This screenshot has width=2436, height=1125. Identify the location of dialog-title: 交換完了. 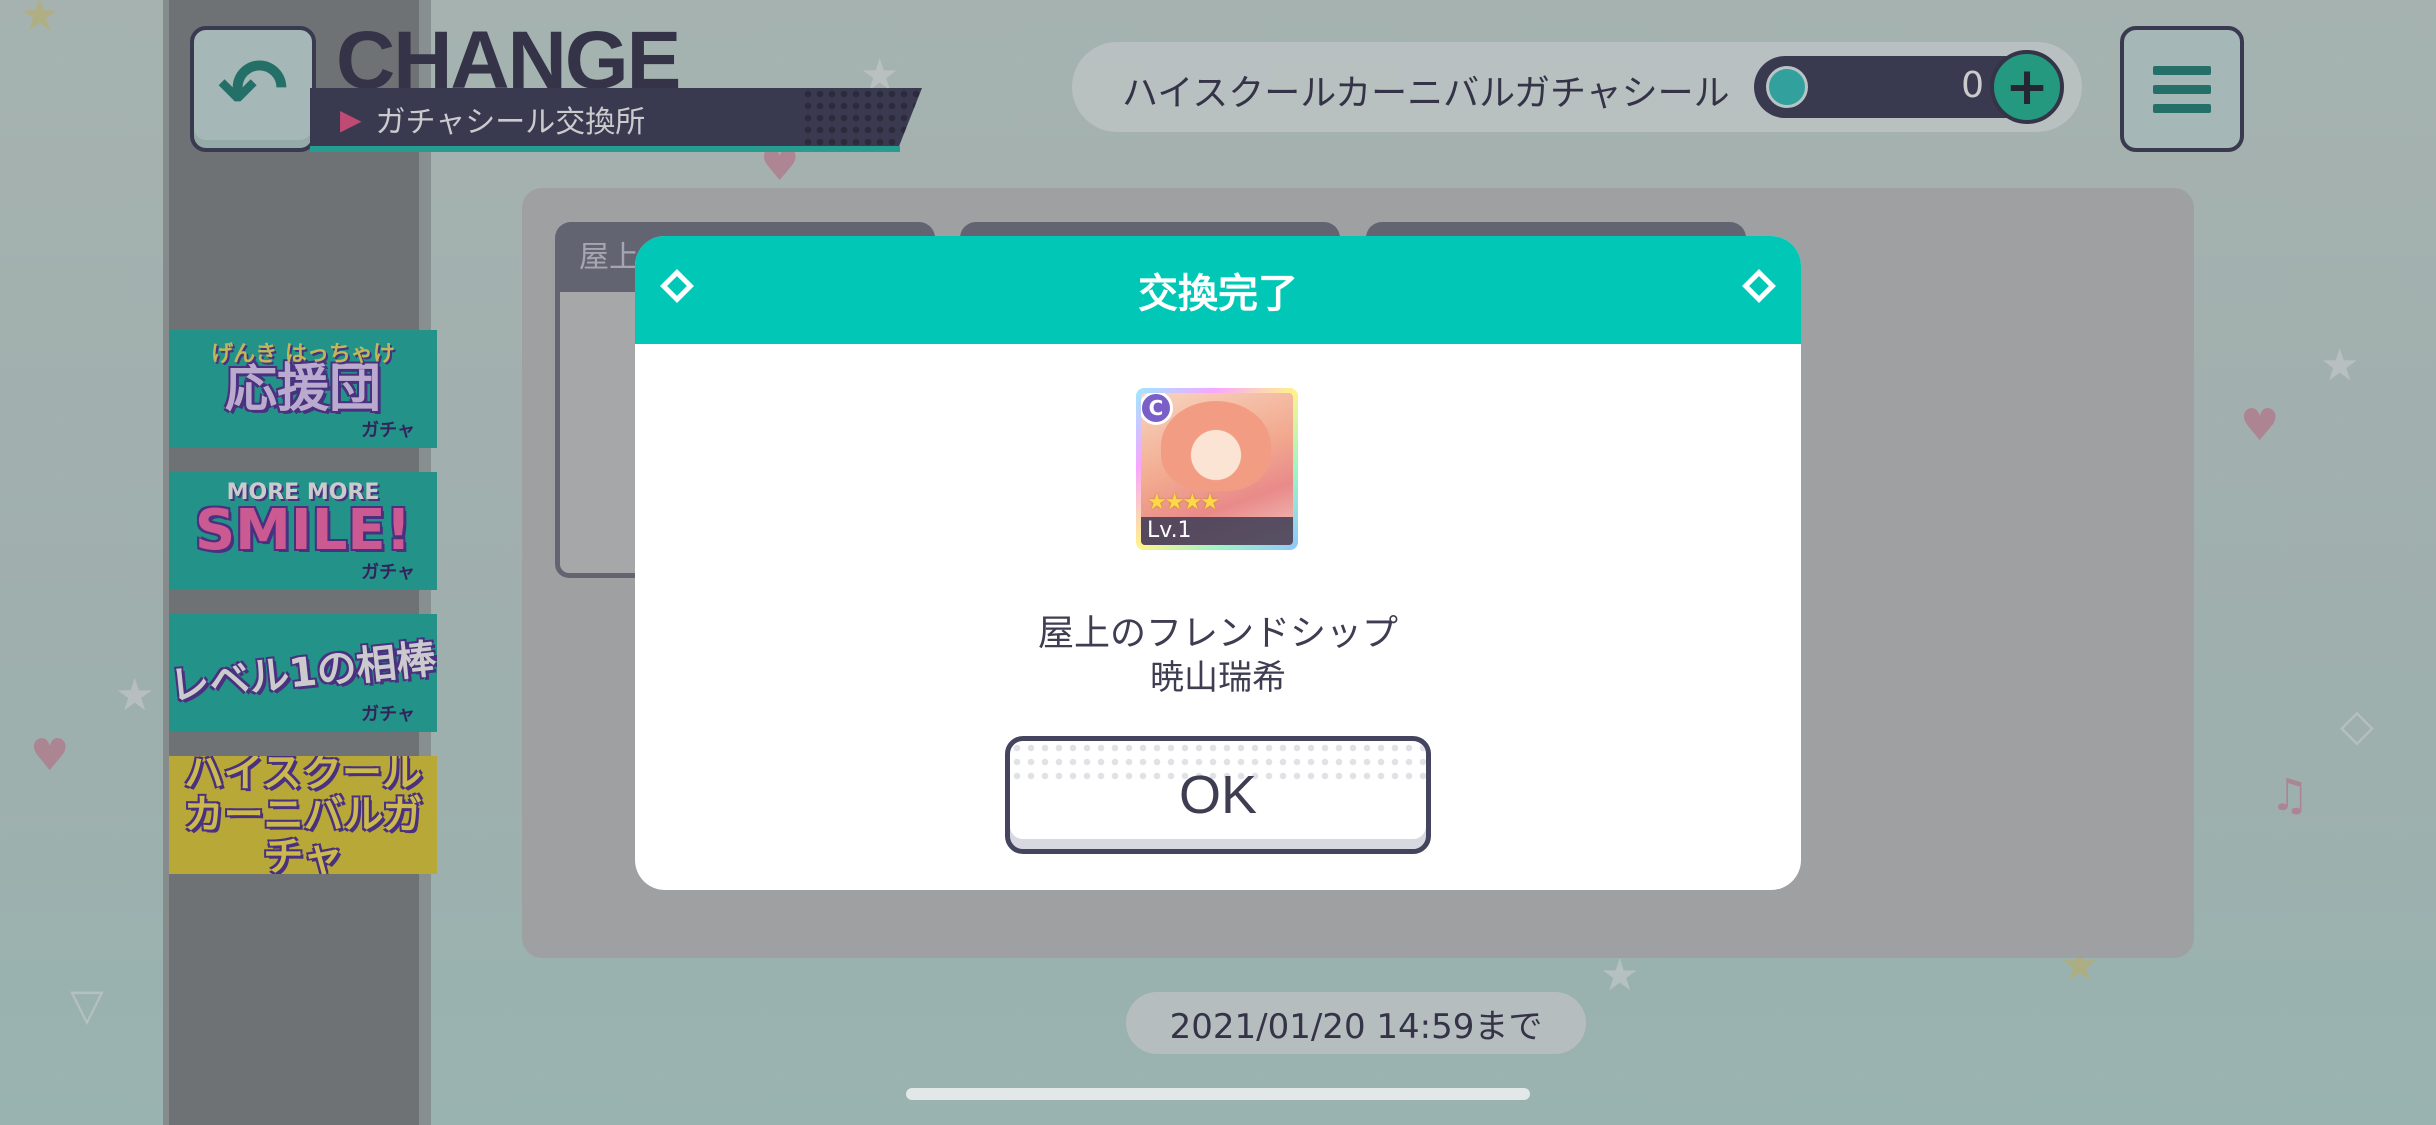
(1218, 294).